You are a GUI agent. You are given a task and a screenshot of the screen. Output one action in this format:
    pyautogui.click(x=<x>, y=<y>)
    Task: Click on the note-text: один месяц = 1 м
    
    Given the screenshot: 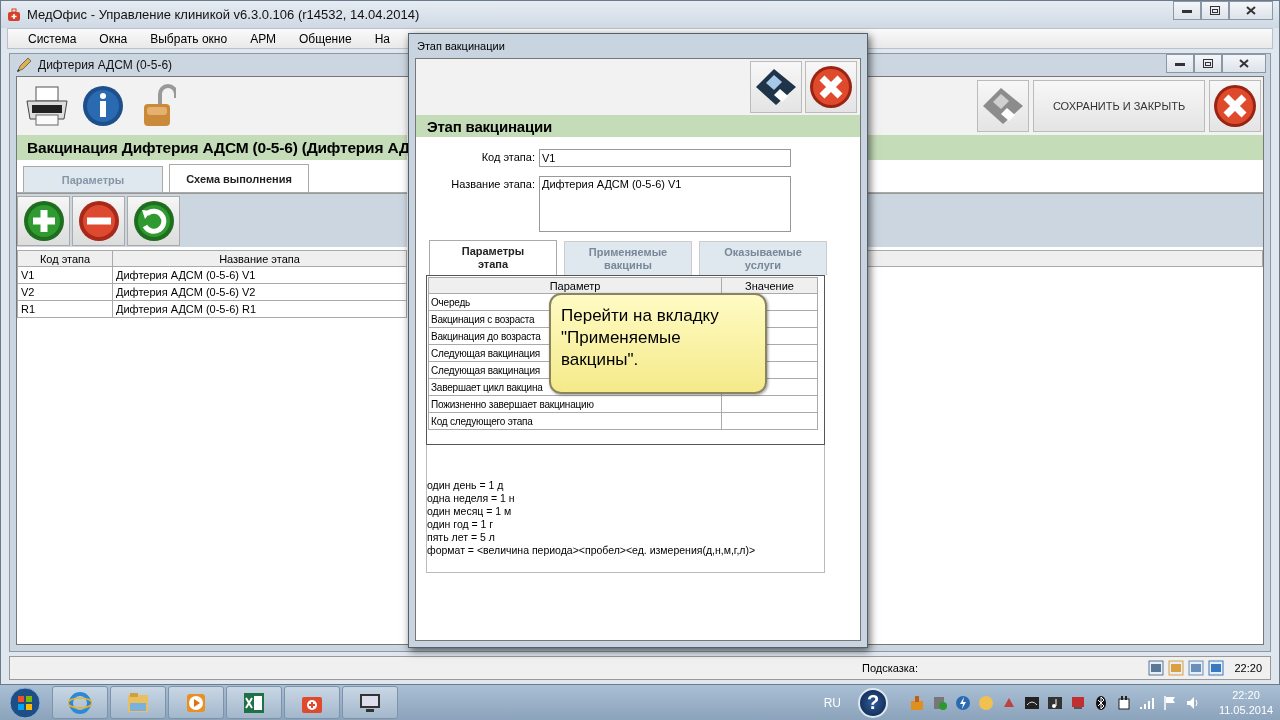 What is the action you would take?
    pyautogui.click(x=470, y=511)
    